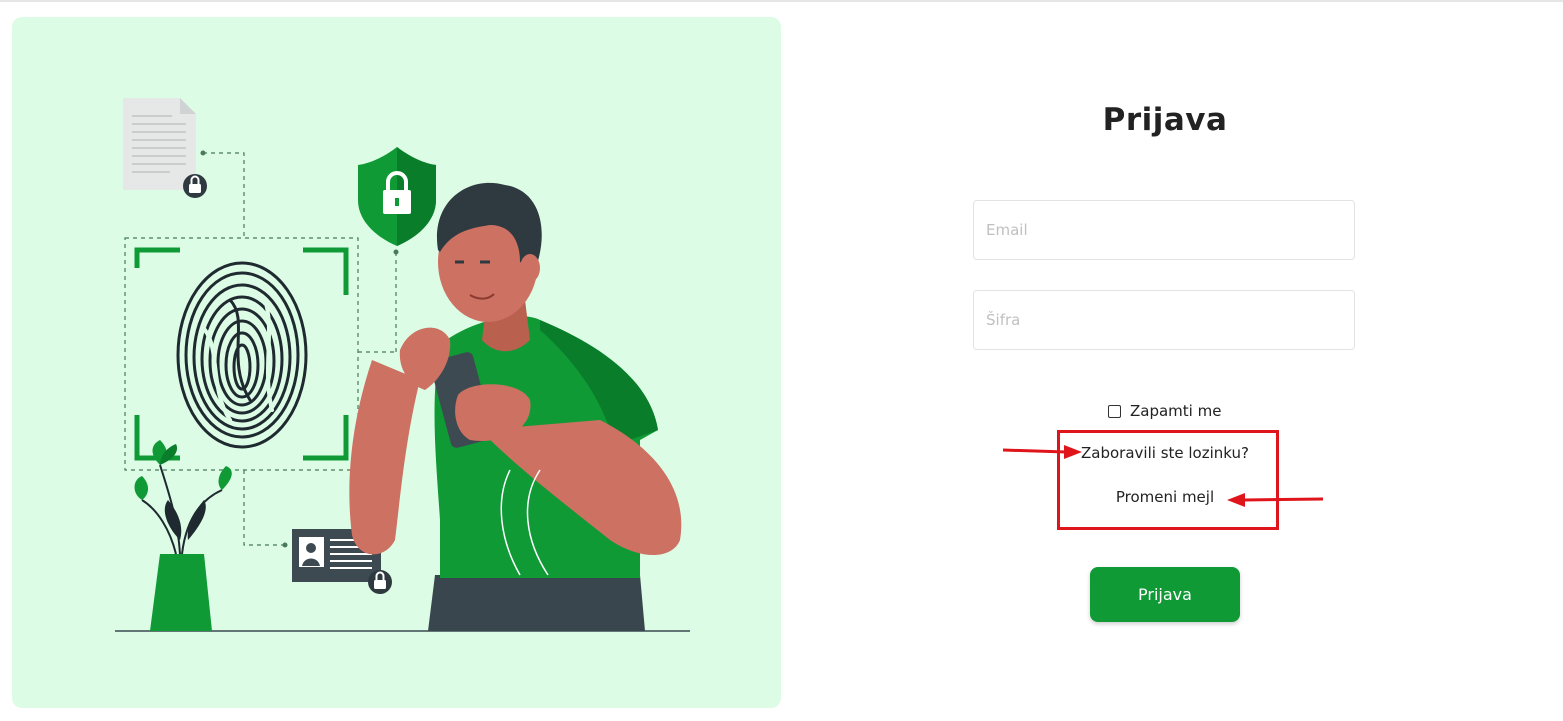  What do you see at coordinates (1165, 120) in the screenshot?
I see `page-title: Prijava` at bounding box center [1165, 120].